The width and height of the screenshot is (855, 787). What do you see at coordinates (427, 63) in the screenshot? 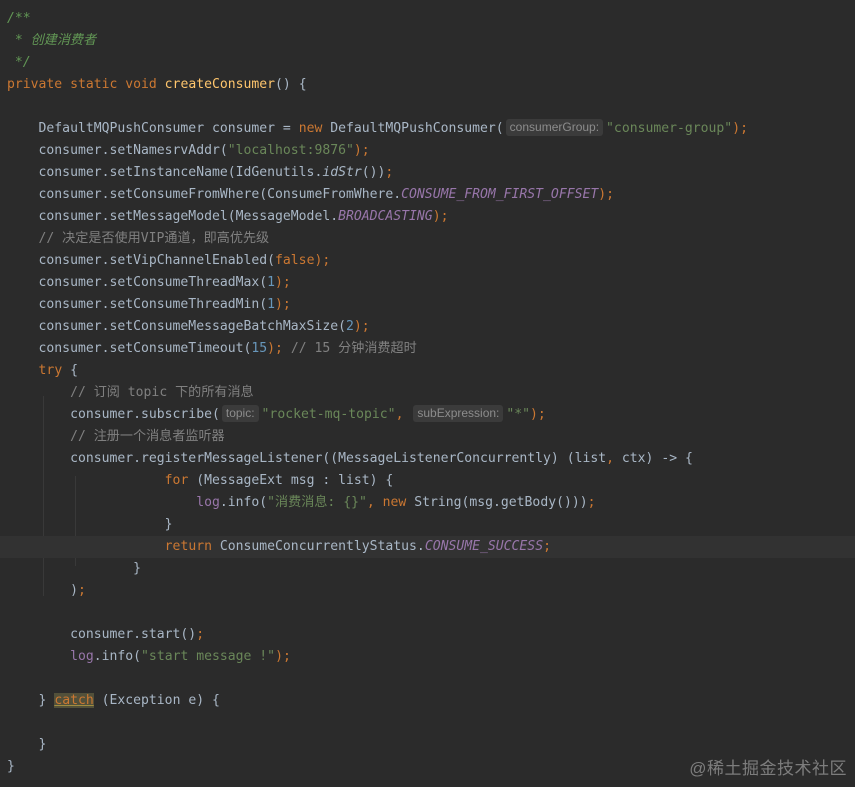
I see `code-line: */` at bounding box center [427, 63].